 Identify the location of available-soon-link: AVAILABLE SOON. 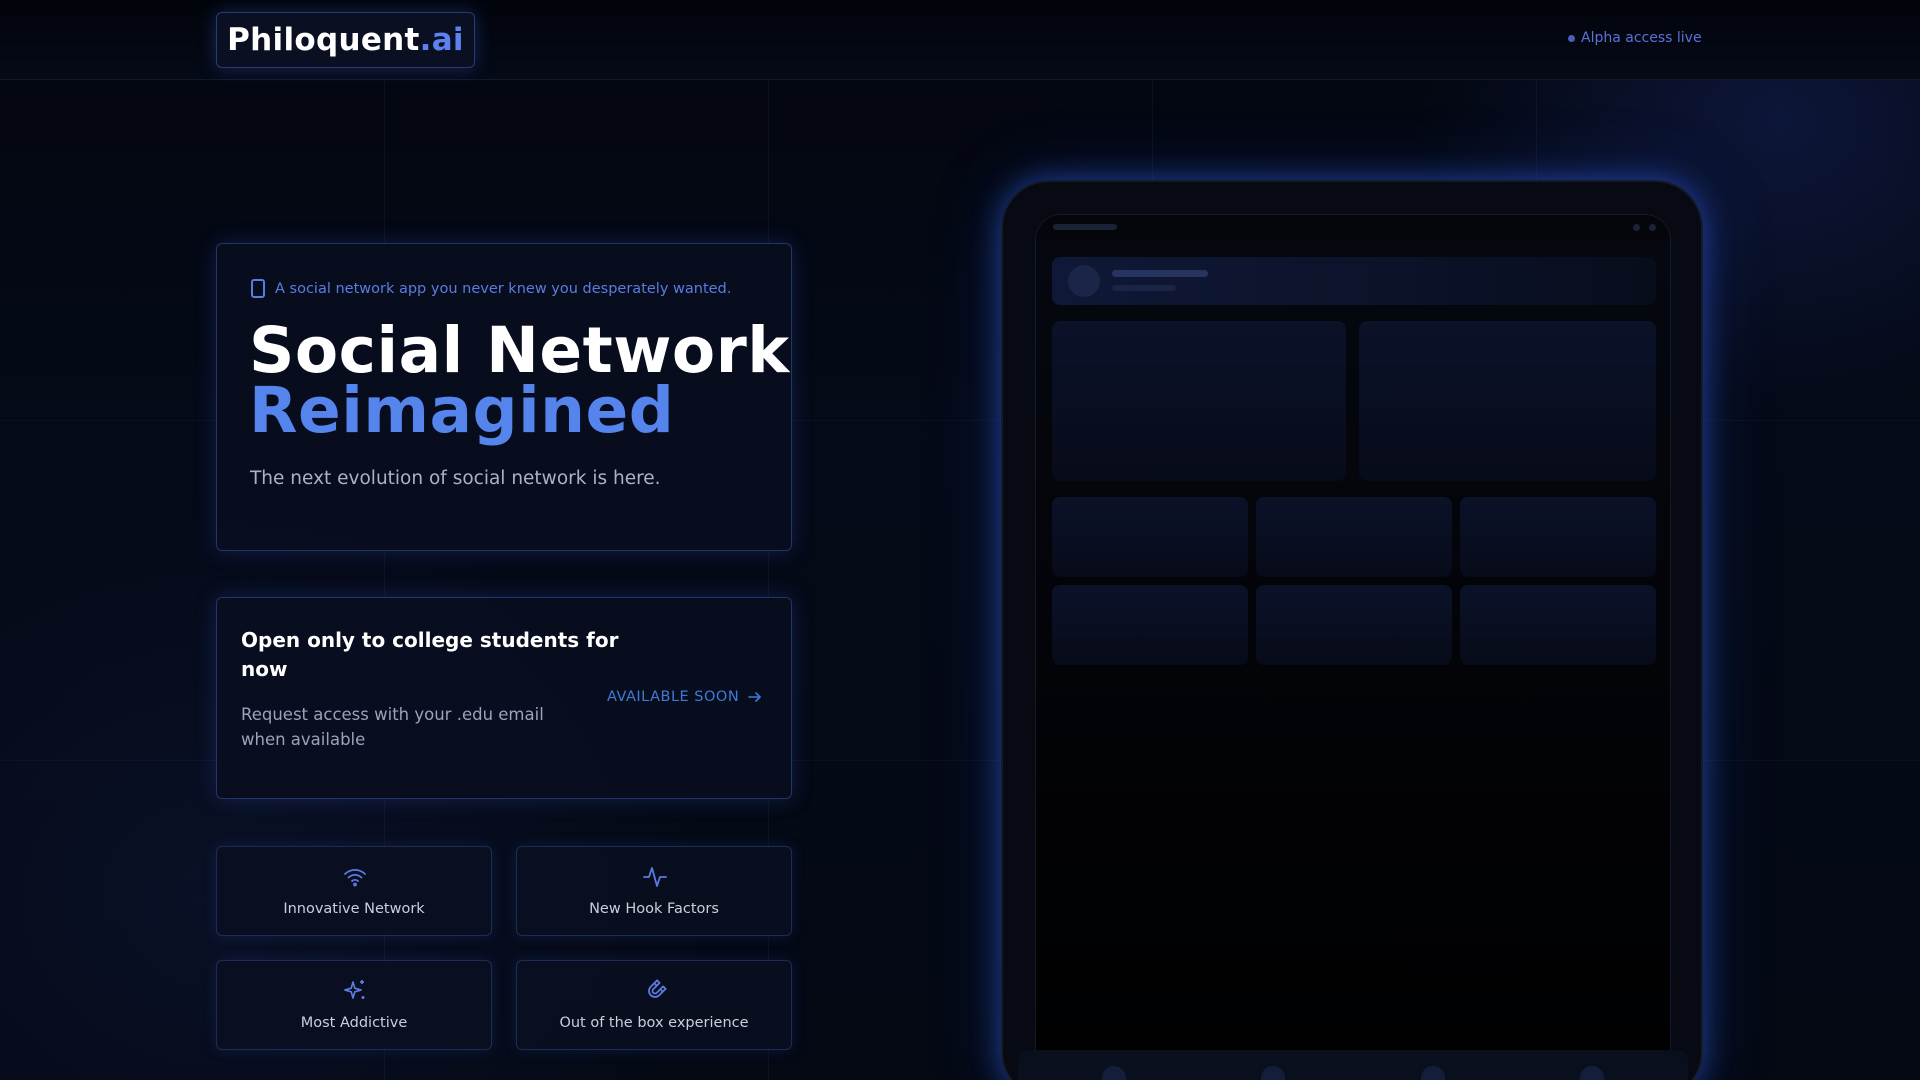
(685, 697).